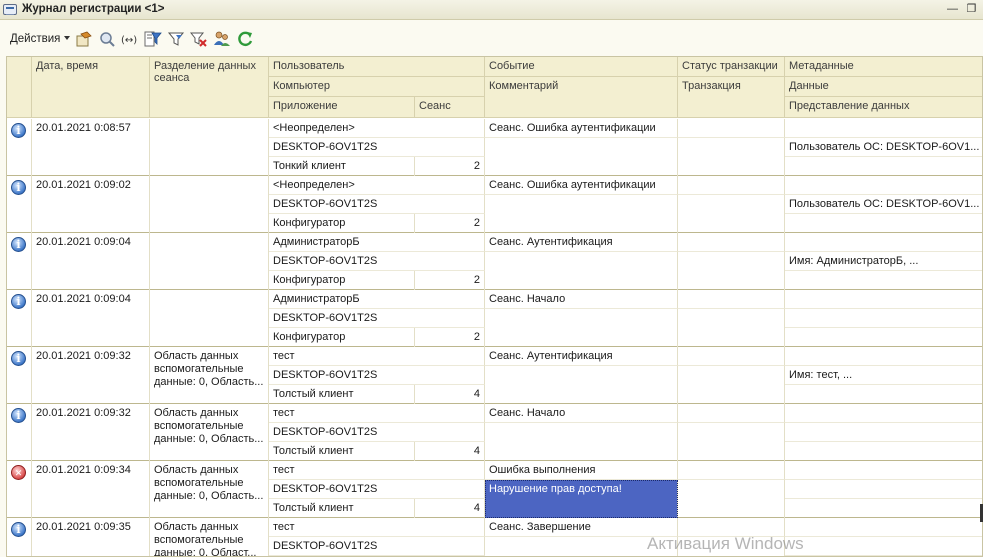 Image resolution: width=983 pixels, height=557 pixels. Describe the element at coordinates (91, 489) in the screenshot. I see `date-cell: 20.01.2021 0:09:34` at that location.